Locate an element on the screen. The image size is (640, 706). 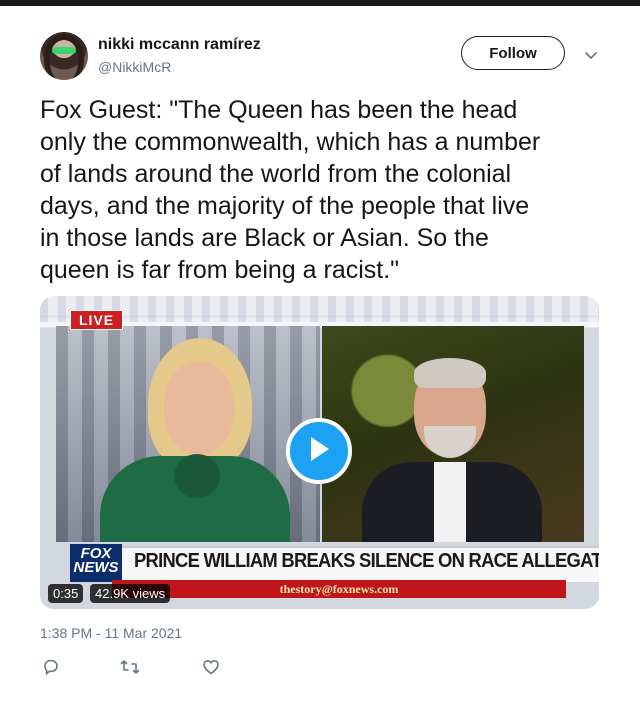
top-divider is located at coordinates (320, 3).